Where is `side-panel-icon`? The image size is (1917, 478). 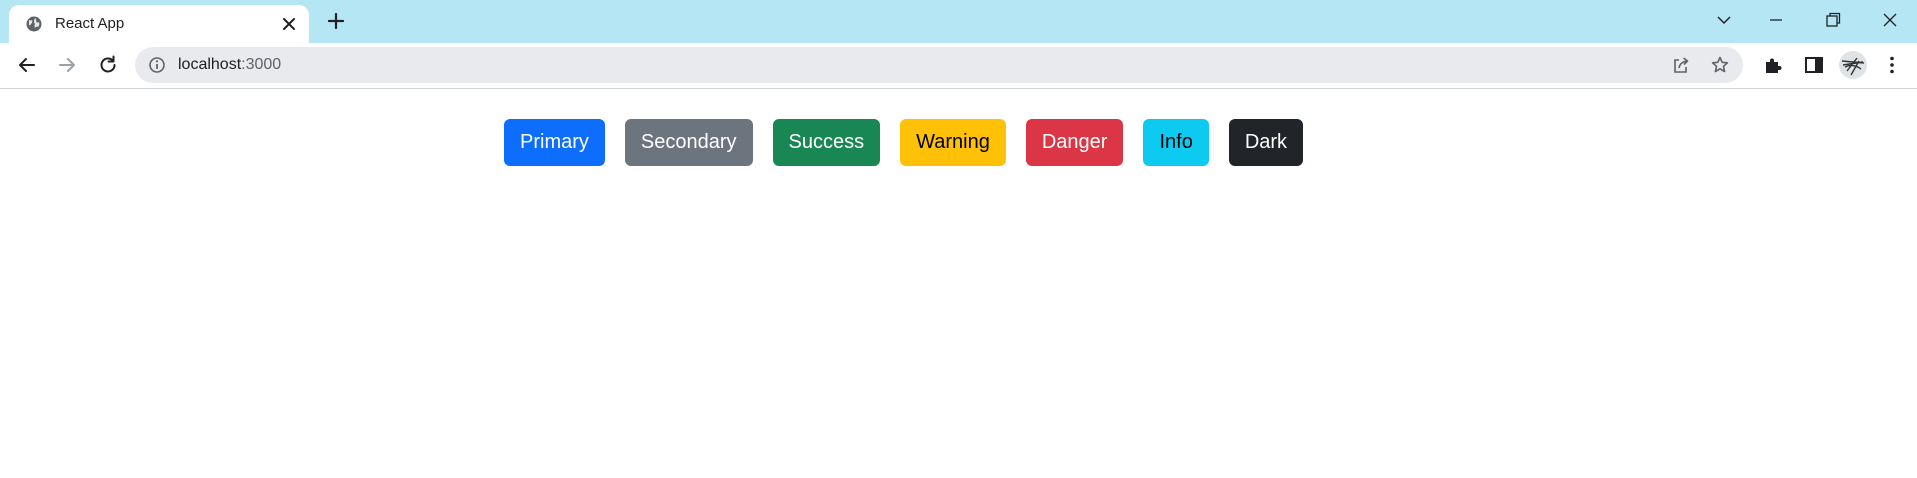
side-panel-icon is located at coordinates (1814, 65).